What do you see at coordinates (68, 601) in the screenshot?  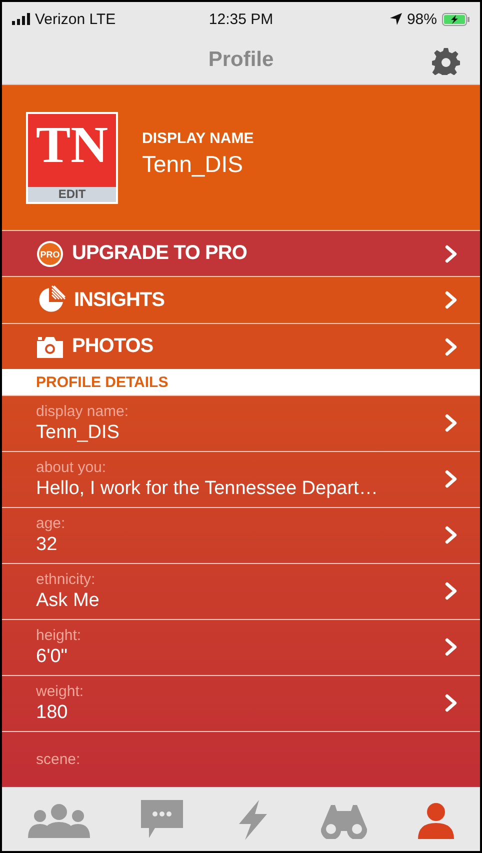 I see `field-value: Ask Me` at bounding box center [68, 601].